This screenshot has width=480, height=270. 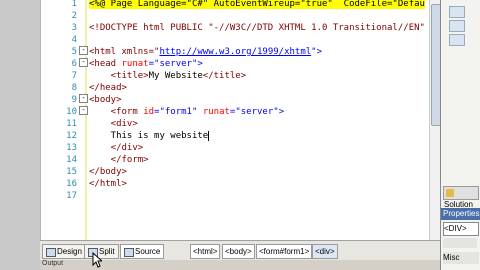 What do you see at coordinates (113, 112) in the screenshot?
I see `form-tag: <form` at bounding box center [113, 112].